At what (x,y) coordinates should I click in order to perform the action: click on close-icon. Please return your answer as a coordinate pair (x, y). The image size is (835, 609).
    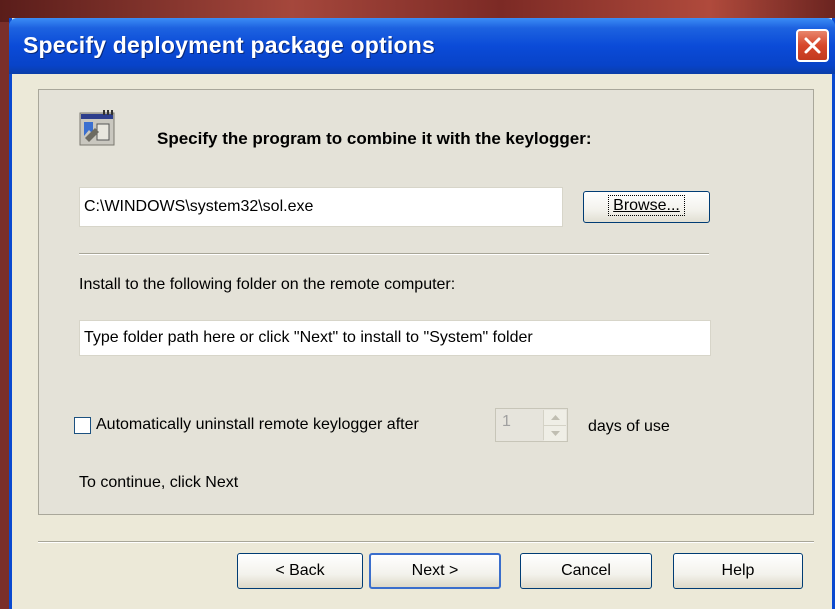
    Looking at the image, I should click on (812, 45).